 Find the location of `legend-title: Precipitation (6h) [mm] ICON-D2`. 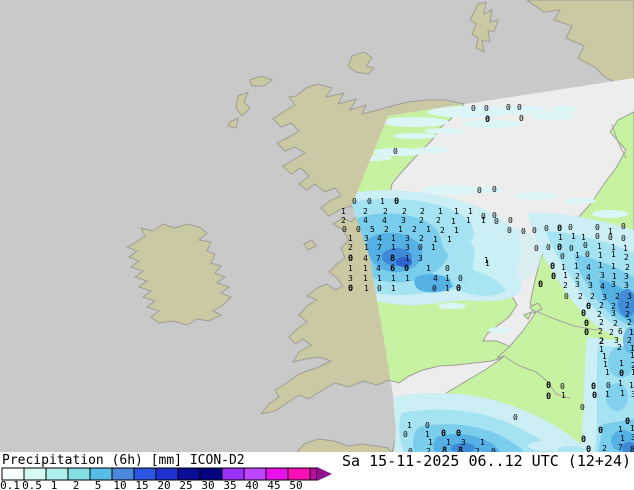

legend-title: Precipitation (6h) [mm] ICON-D2 is located at coordinates (123, 460).